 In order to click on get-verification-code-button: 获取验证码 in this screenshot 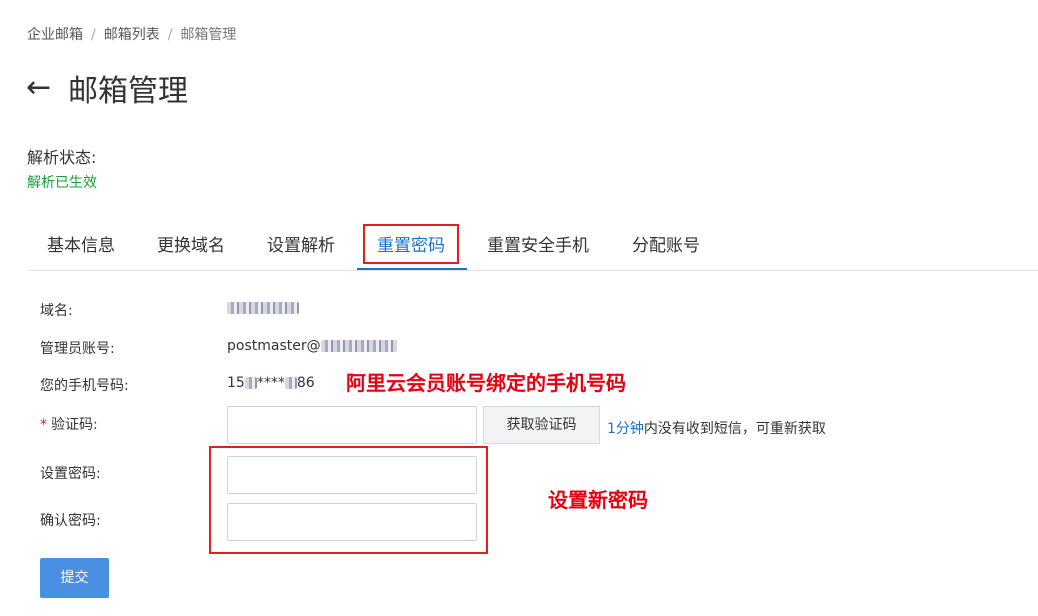, I will do `click(541, 425)`.